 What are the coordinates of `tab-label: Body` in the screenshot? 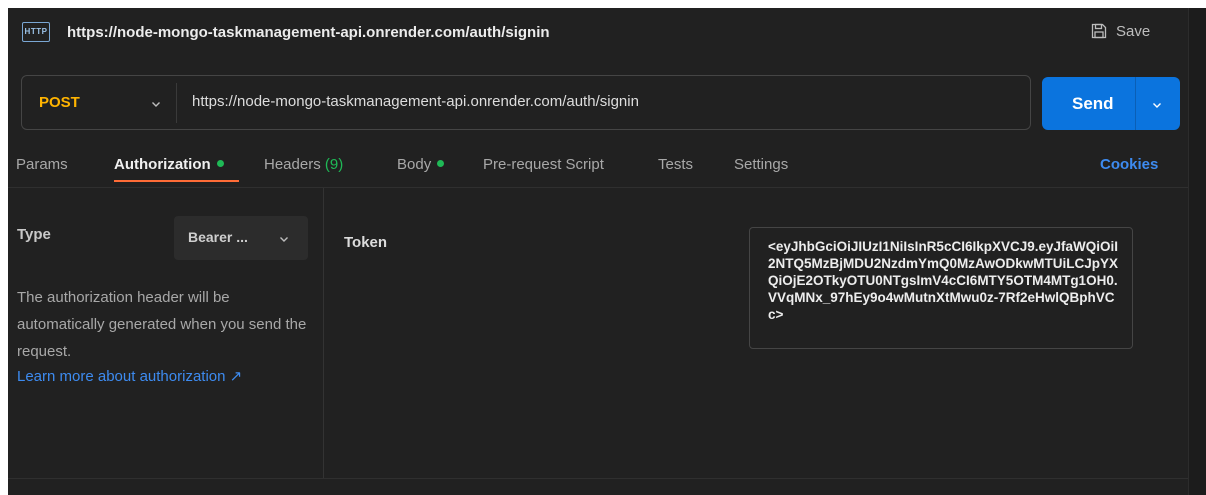 It's located at (414, 164).